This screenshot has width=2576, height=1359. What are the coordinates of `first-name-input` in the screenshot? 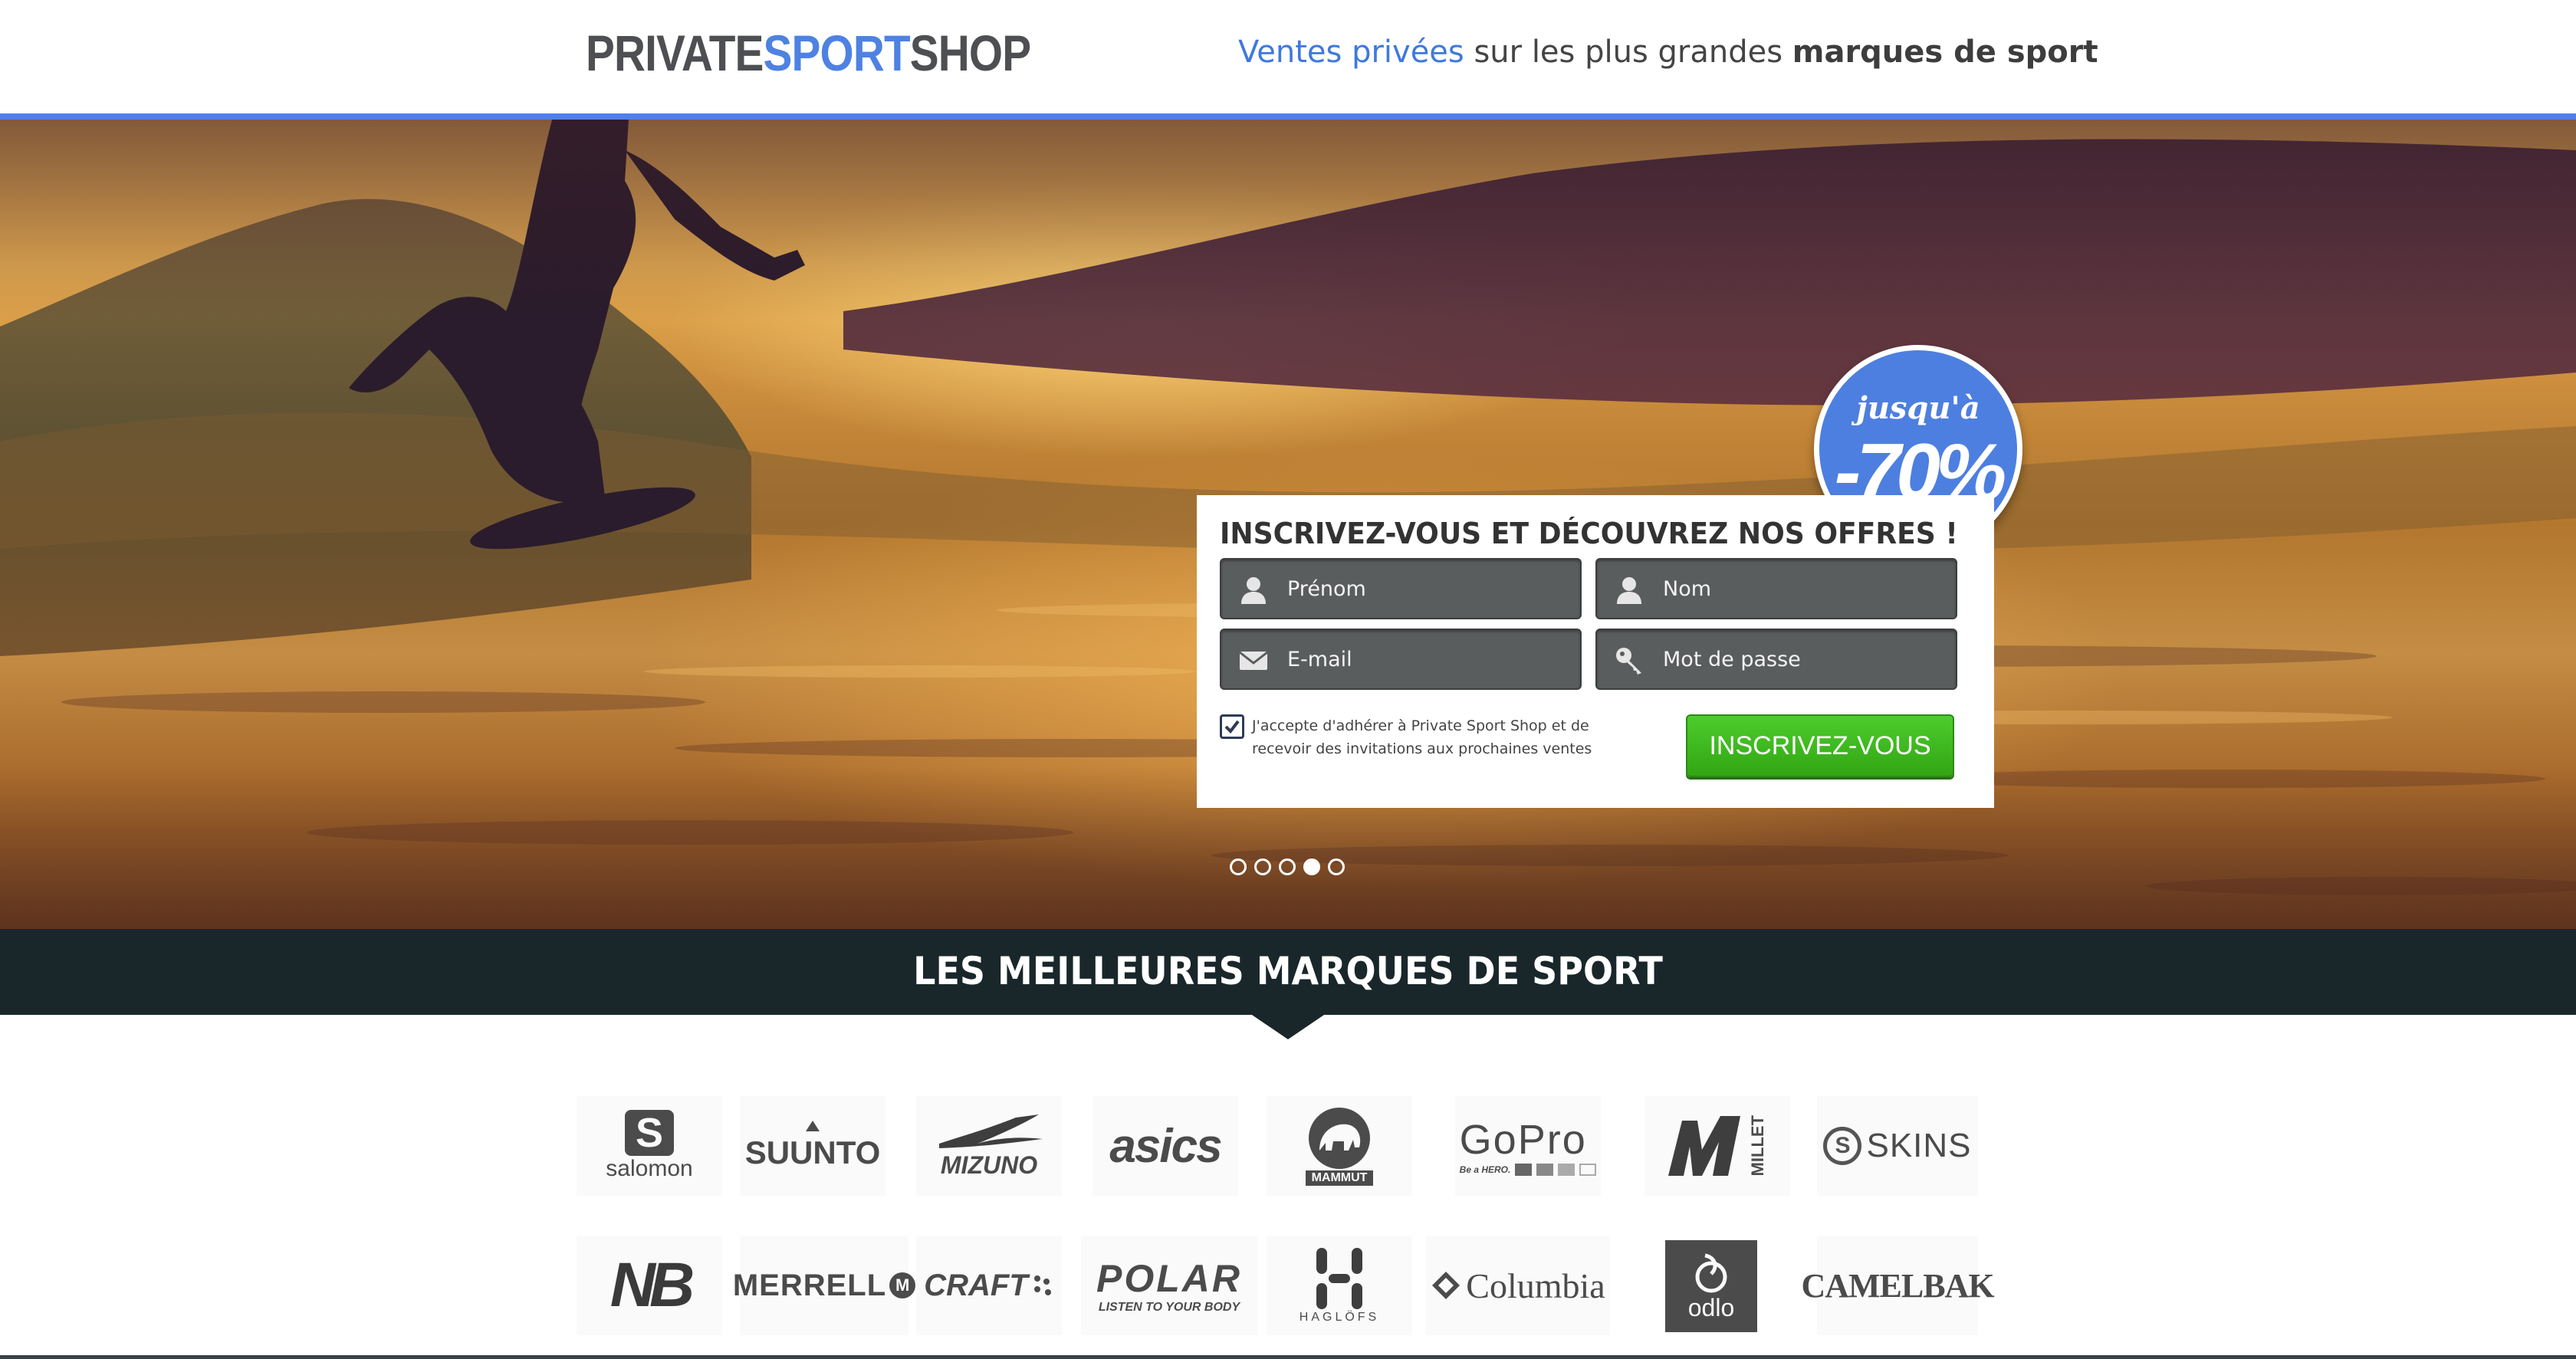 It's located at (1429, 589).